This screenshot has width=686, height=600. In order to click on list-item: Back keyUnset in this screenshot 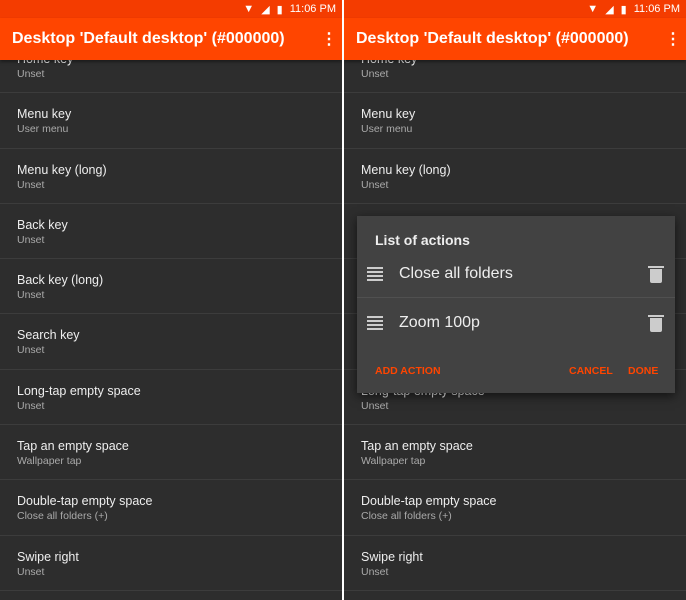, I will do `click(171, 232)`.